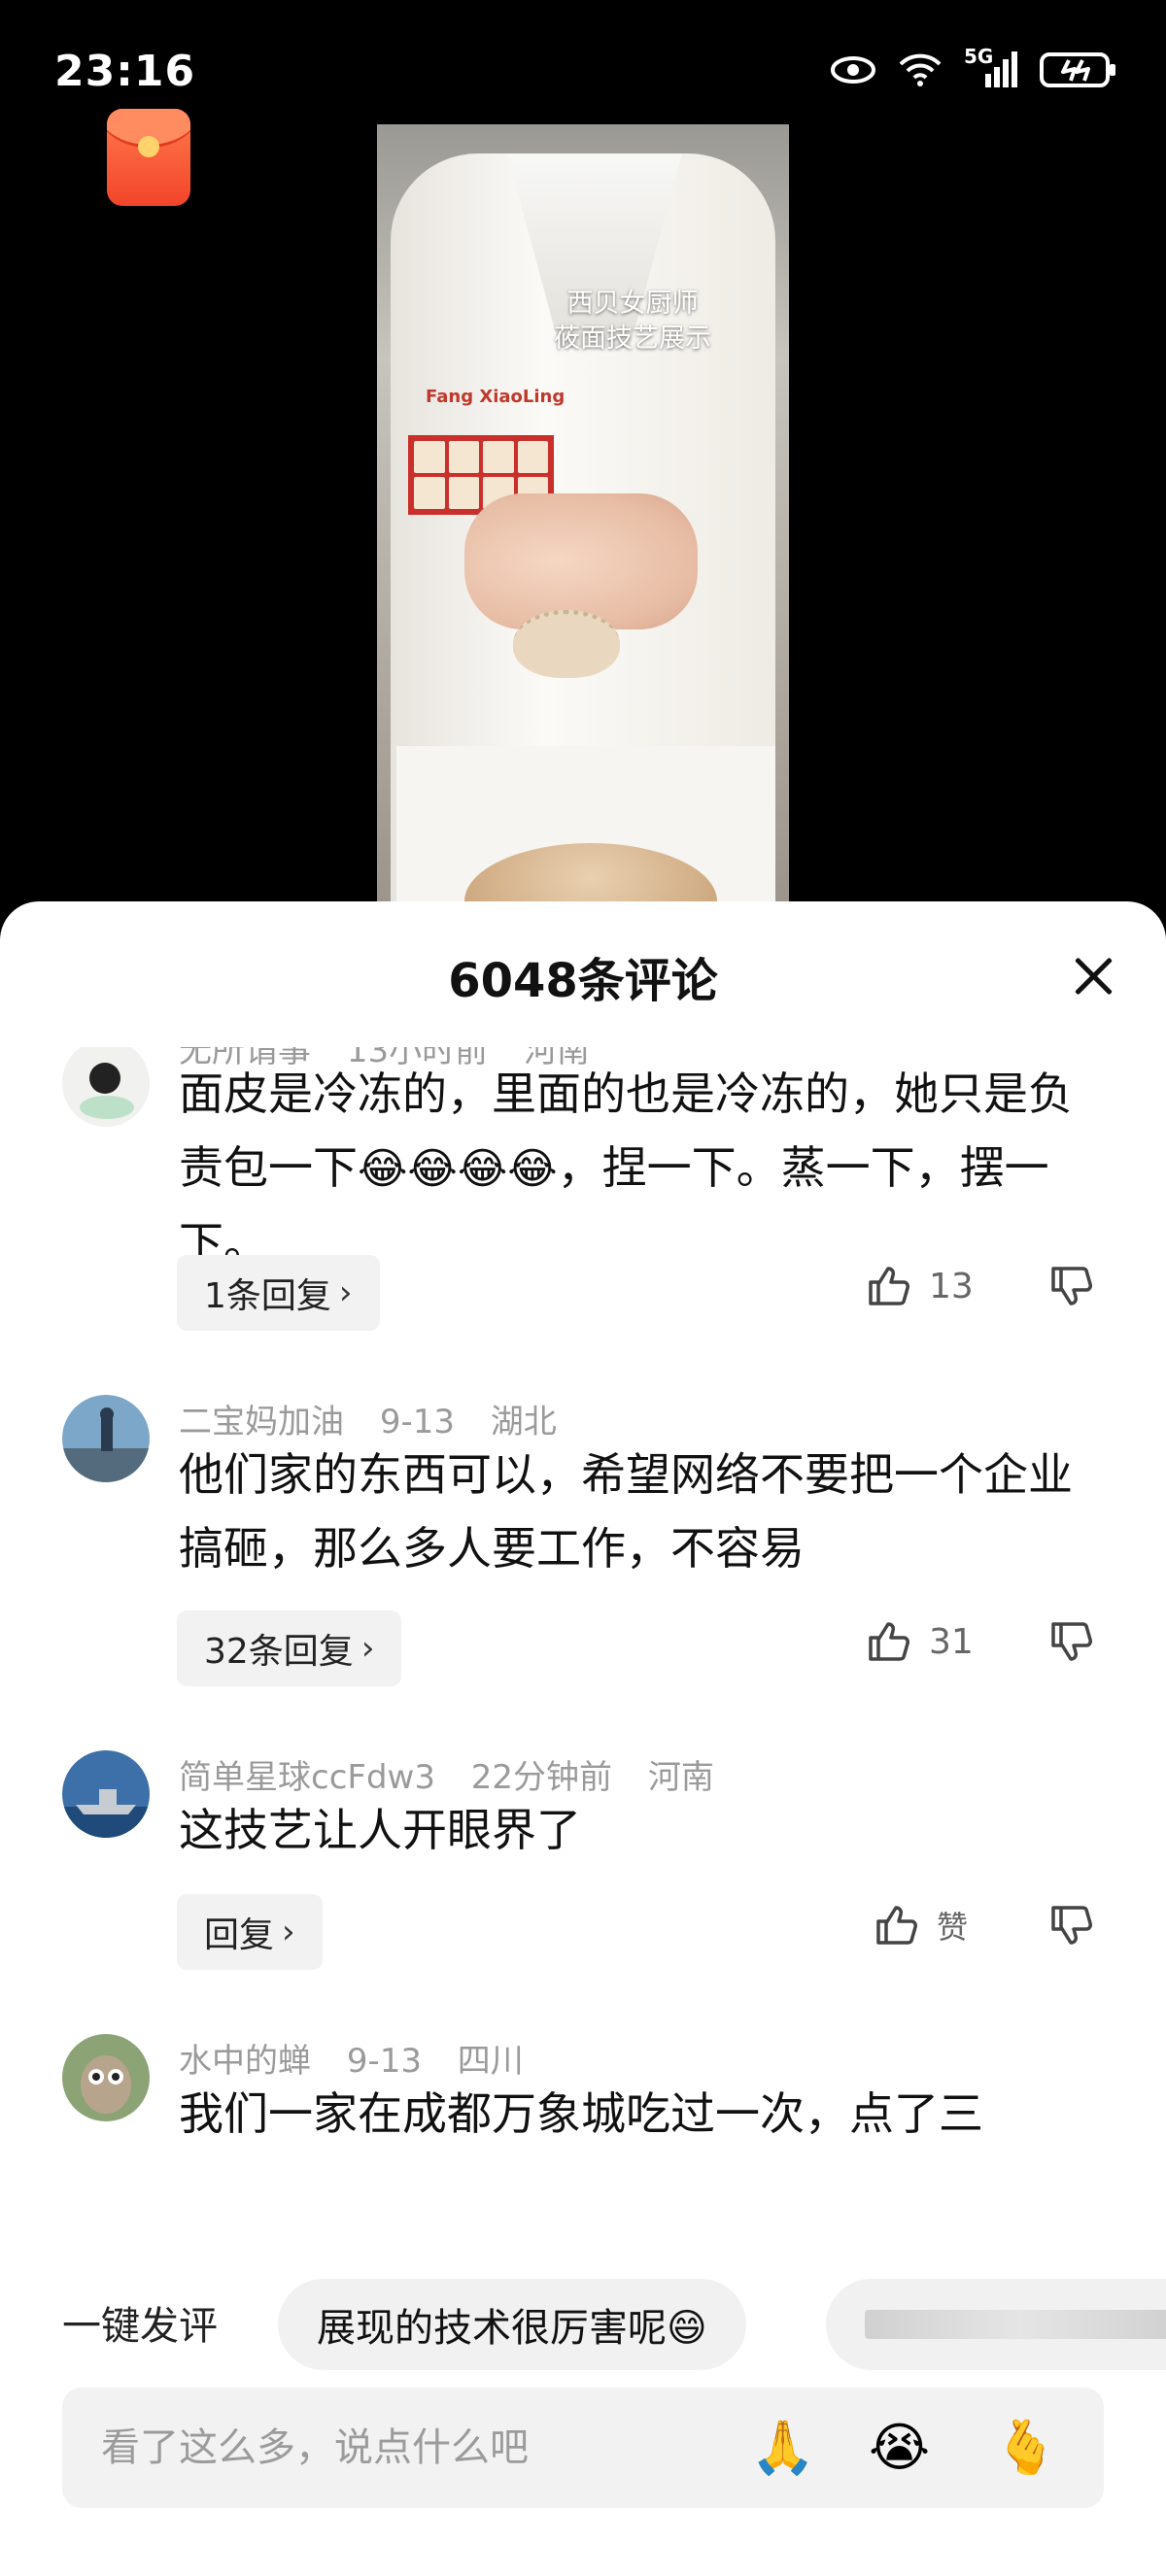 This screenshot has width=1166, height=2576. I want to click on comment-location: 湖北, so click(523, 1422).